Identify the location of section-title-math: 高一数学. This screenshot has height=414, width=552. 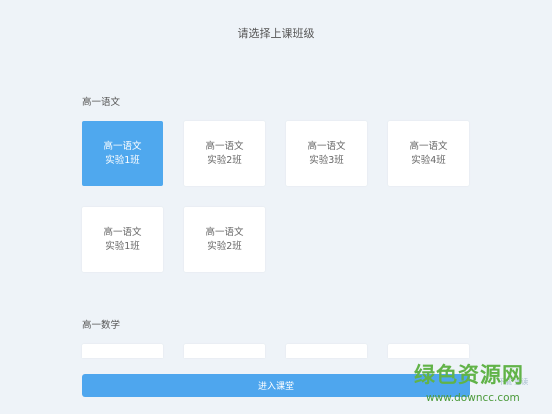
(101, 325).